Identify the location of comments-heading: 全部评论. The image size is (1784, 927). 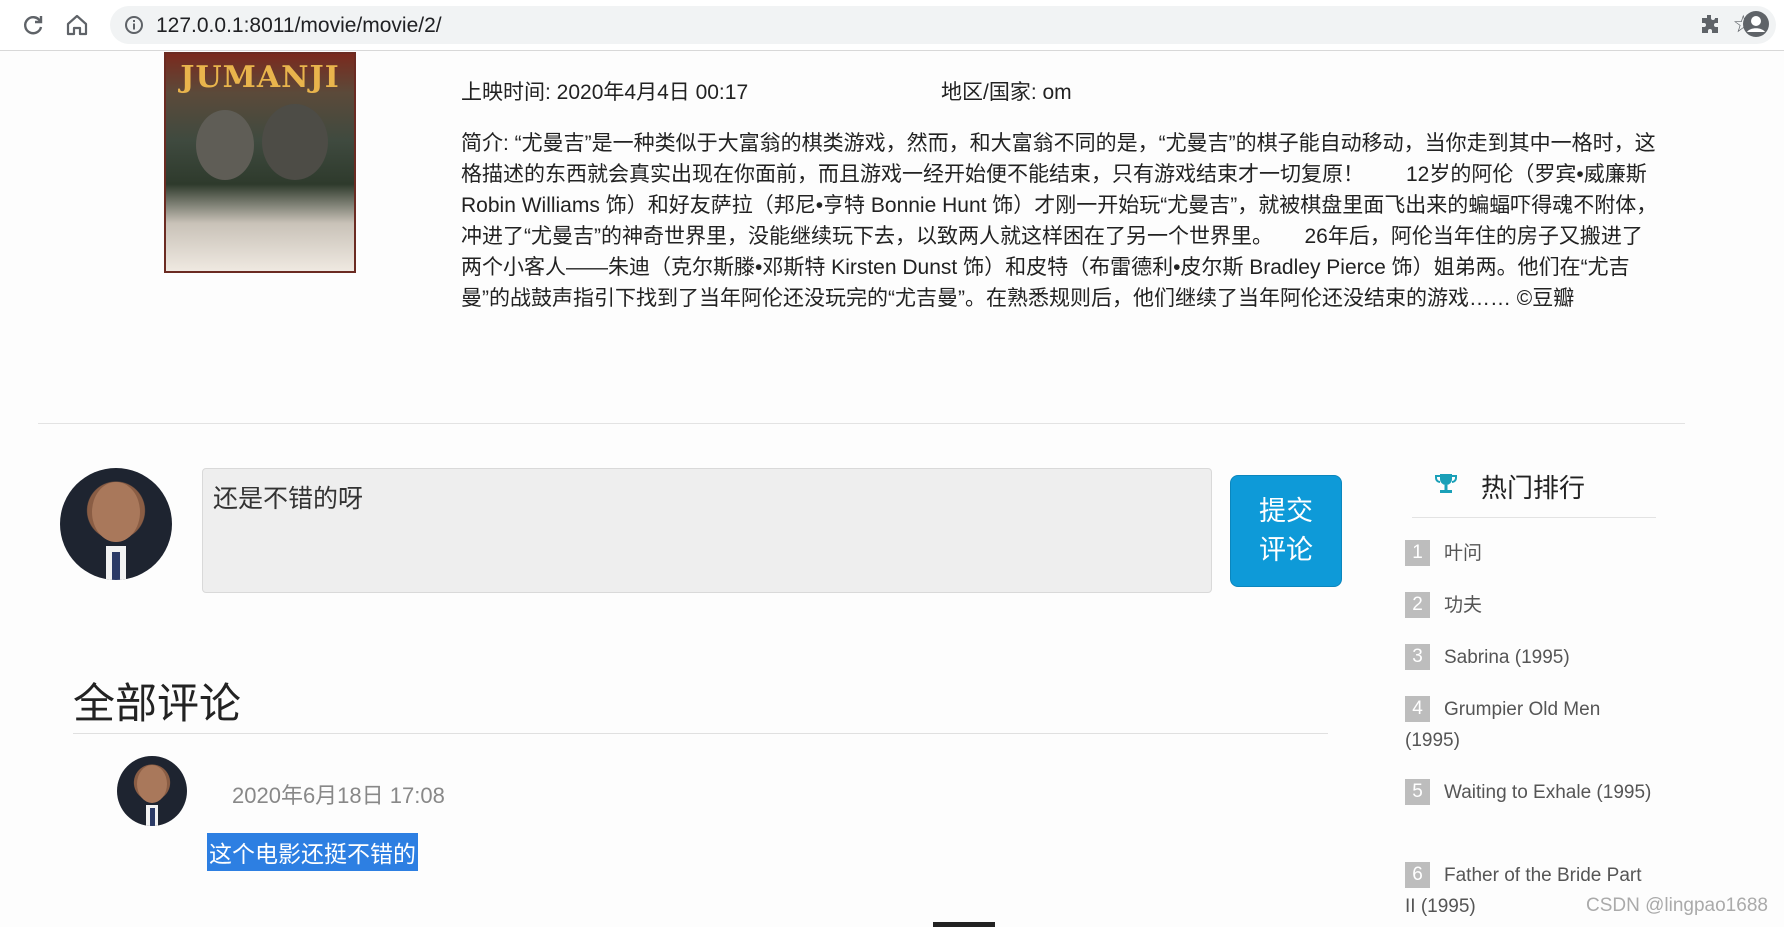
(157, 703).